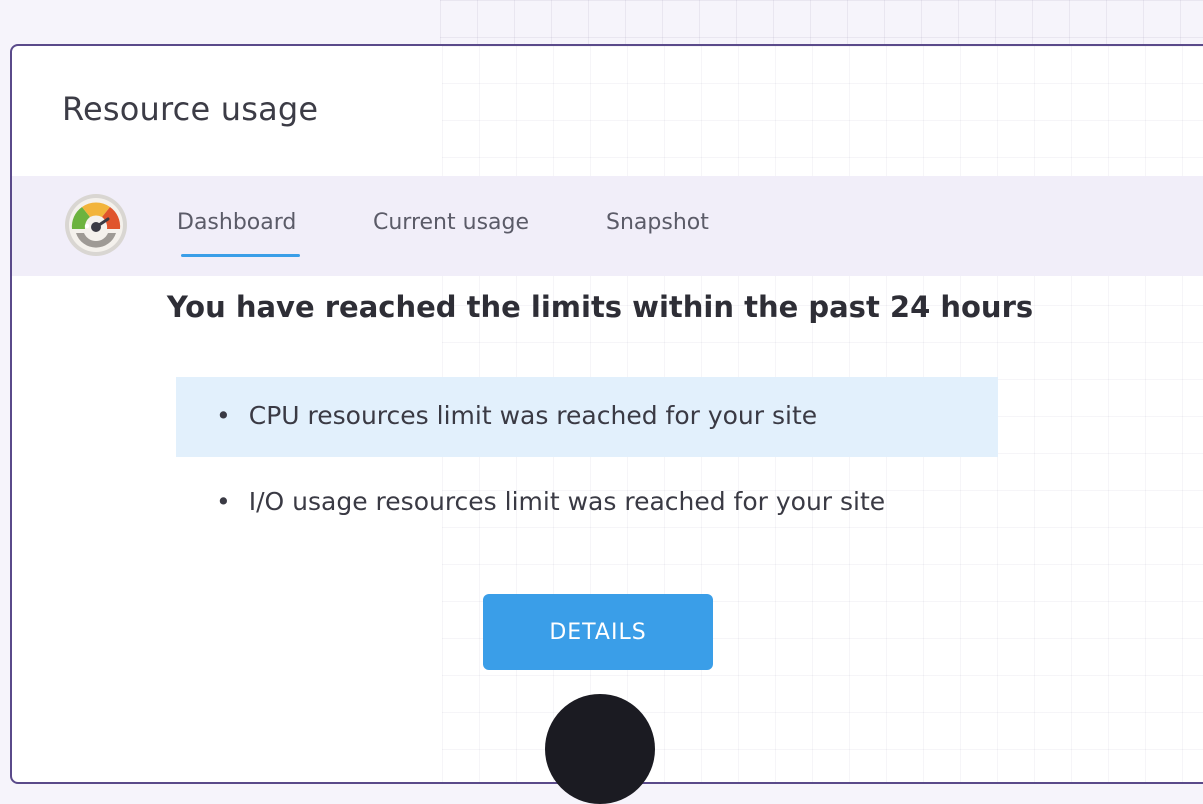 This screenshot has height=804, width=1203. What do you see at coordinates (600, 749) in the screenshot?
I see `avatar` at bounding box center [600, 749].